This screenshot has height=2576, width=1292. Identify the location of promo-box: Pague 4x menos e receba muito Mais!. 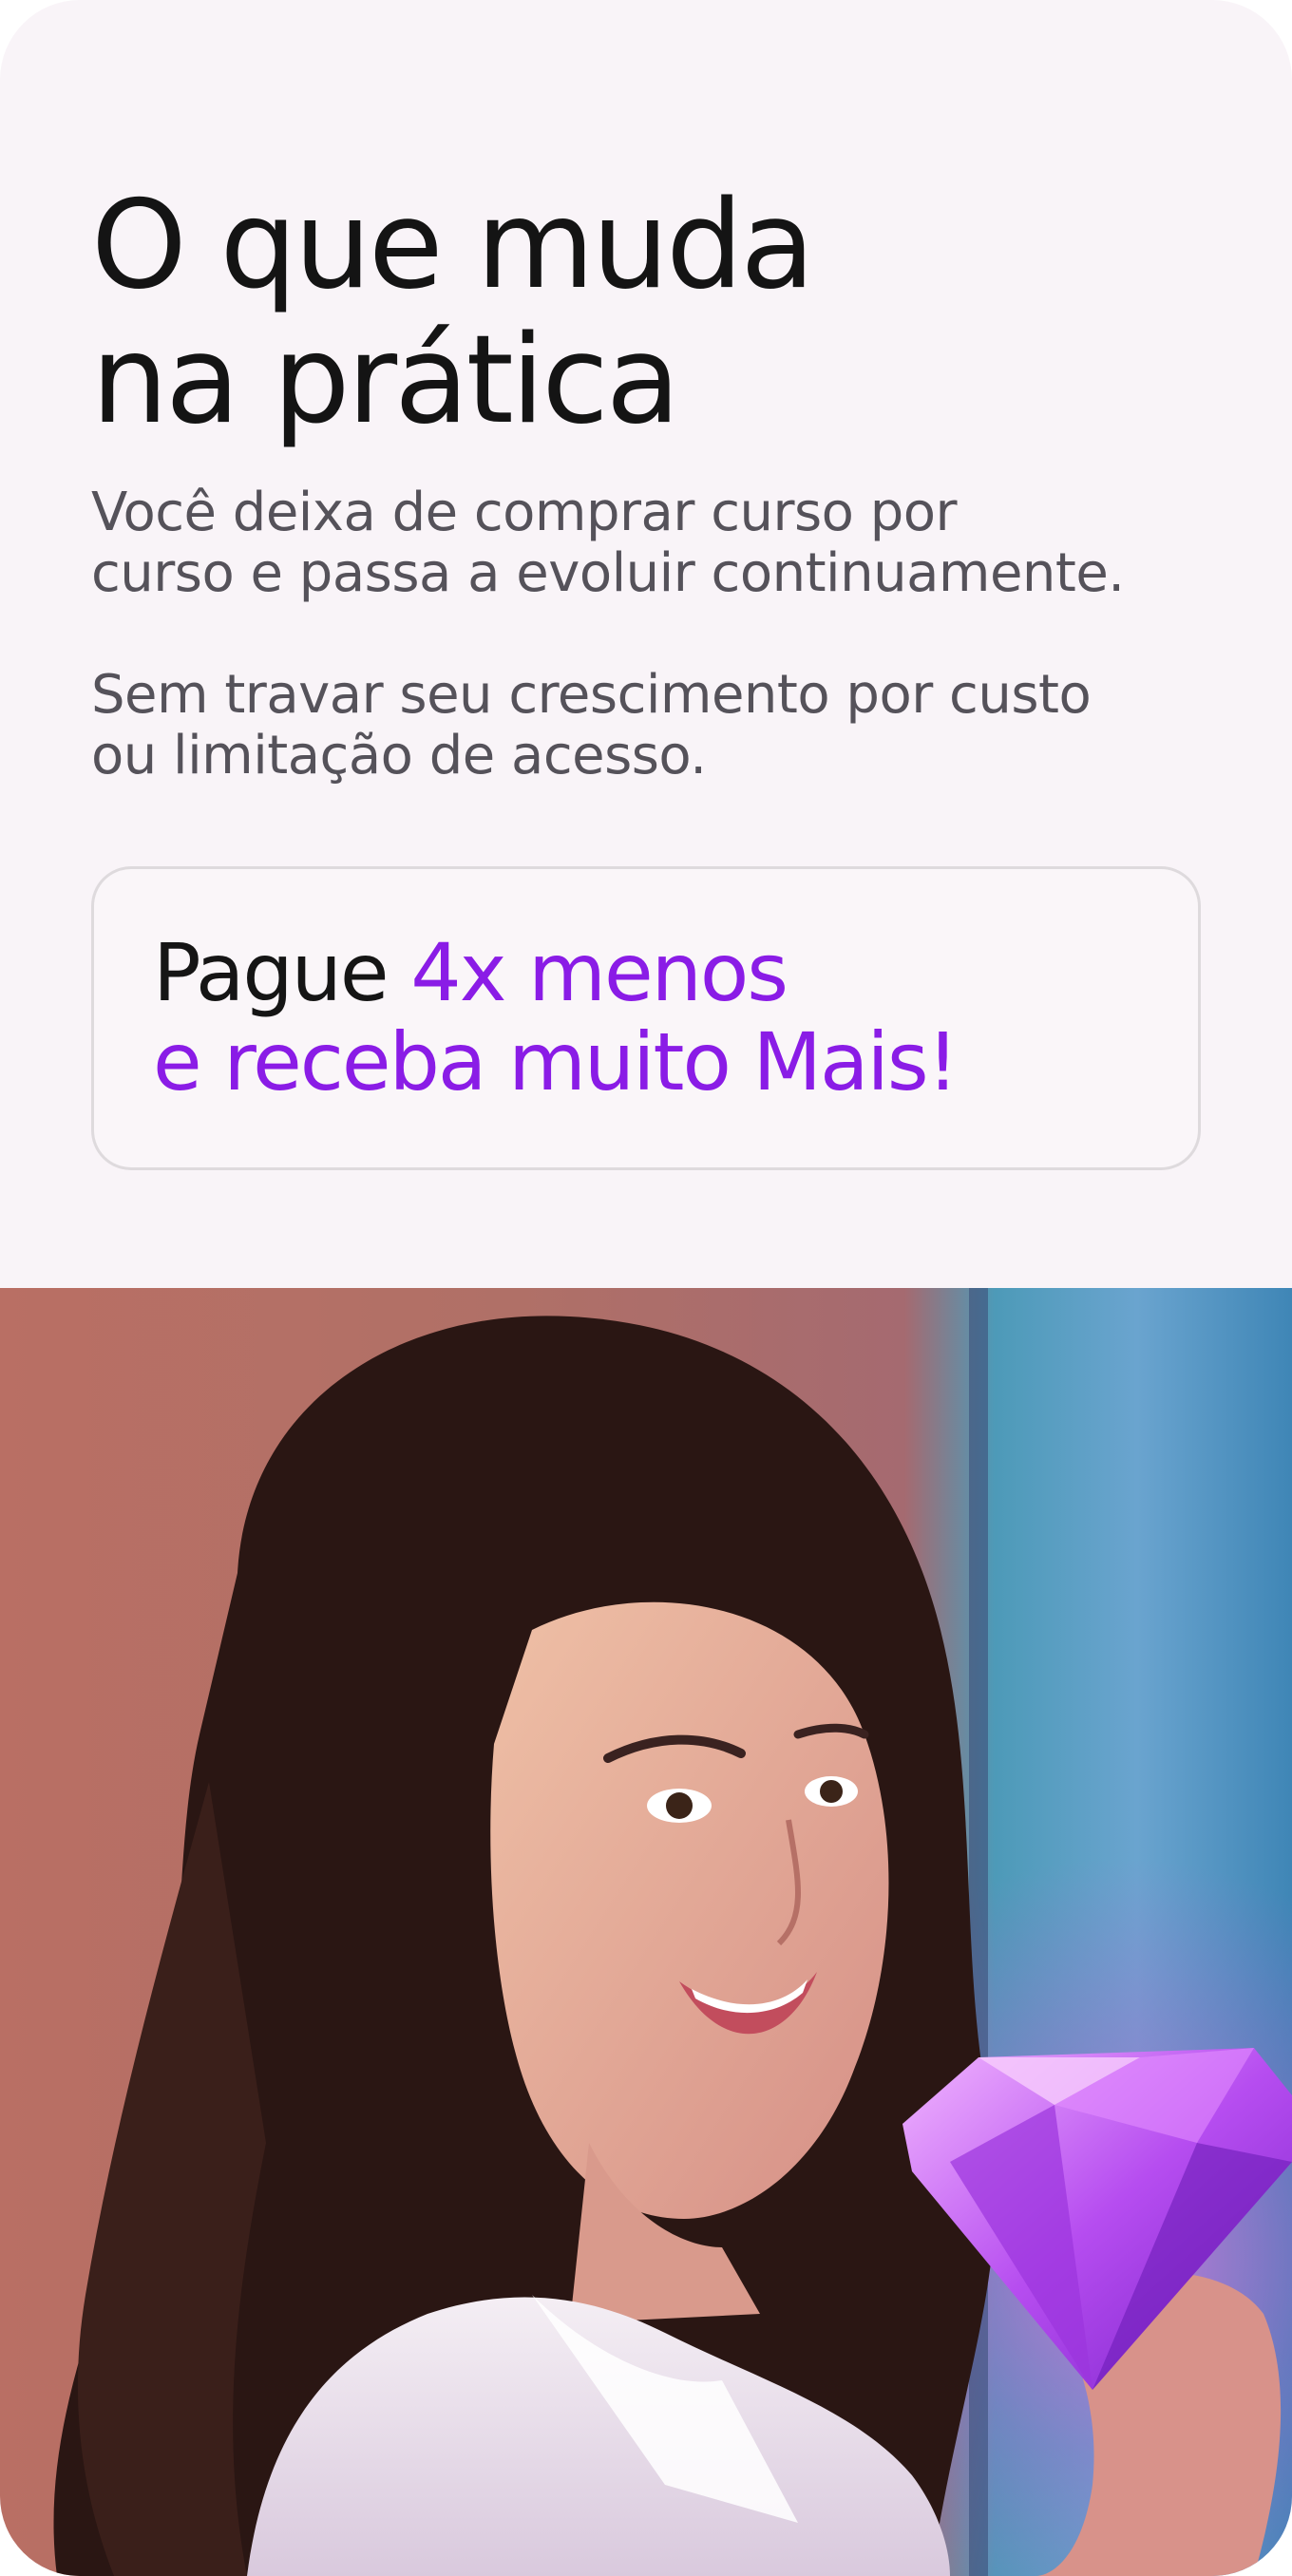
(646, 1018).